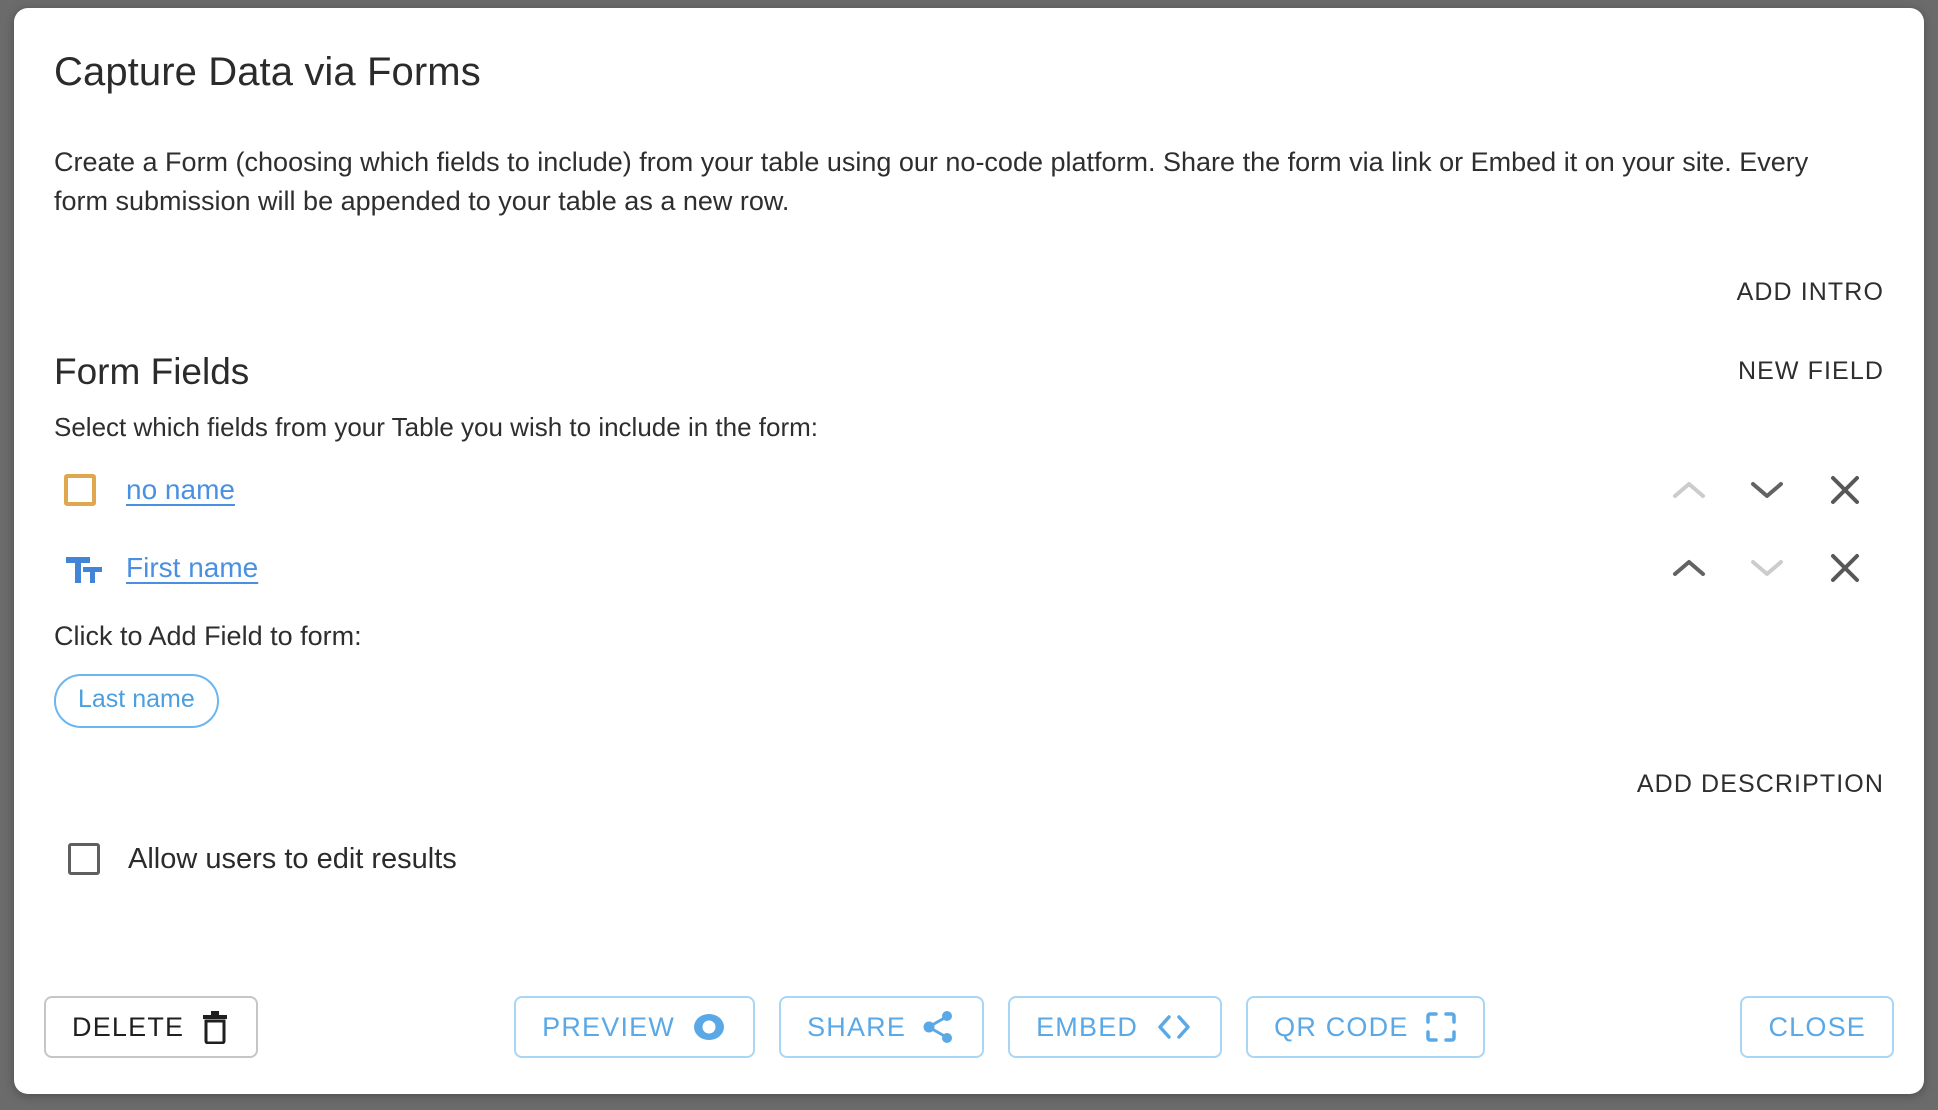  What do you see at coordinates (208, 636) in the screenshot?
I see `add-field-hint: Click to Add Field to form:` at bounding box center [208, 636].